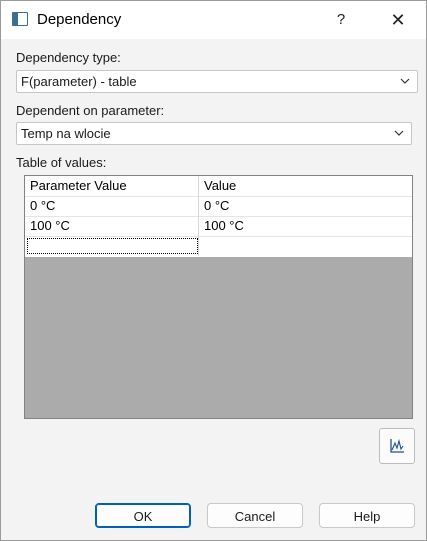  I want to click on dependent-on-label: Dependent on parameter:, so click(90, 110).